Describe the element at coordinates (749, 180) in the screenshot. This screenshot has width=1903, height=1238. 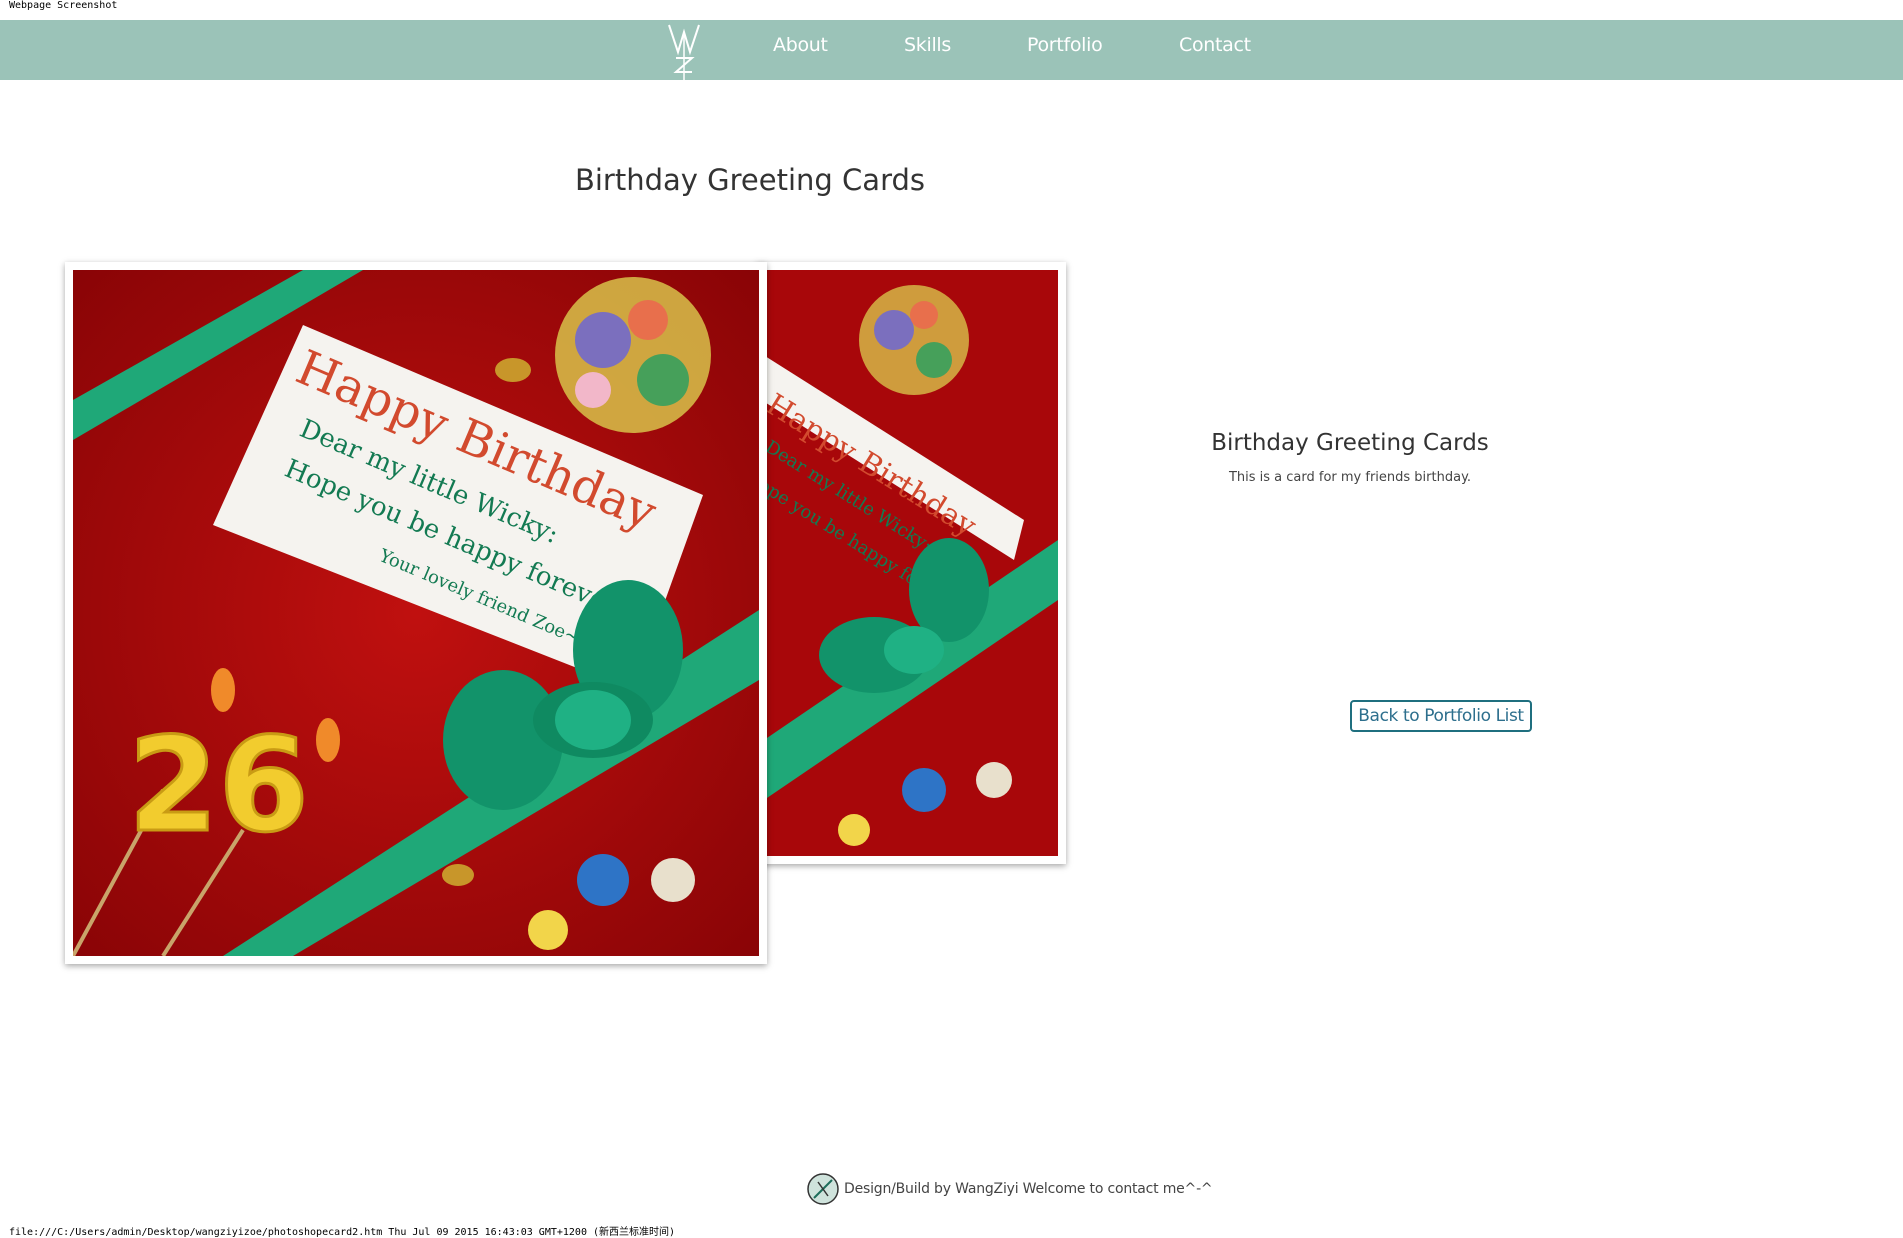
I see `page-title: Birthday Greeting Cards` at that location.